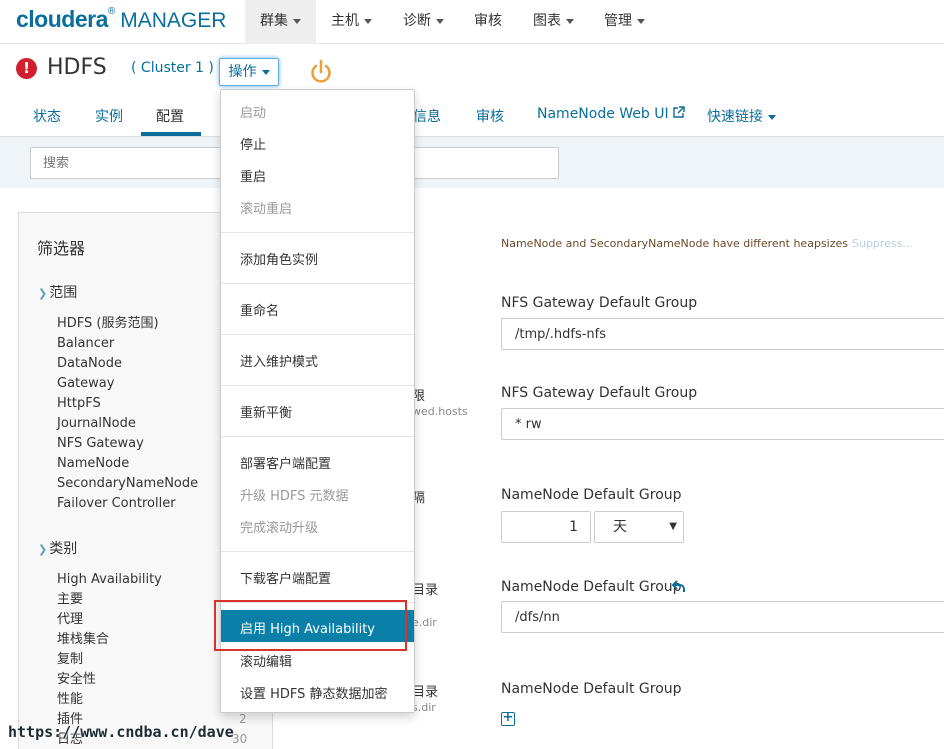  Describe the element at coordinates (173, 20) in the screenshot. I see `brand-product: MANAGER` at that location.